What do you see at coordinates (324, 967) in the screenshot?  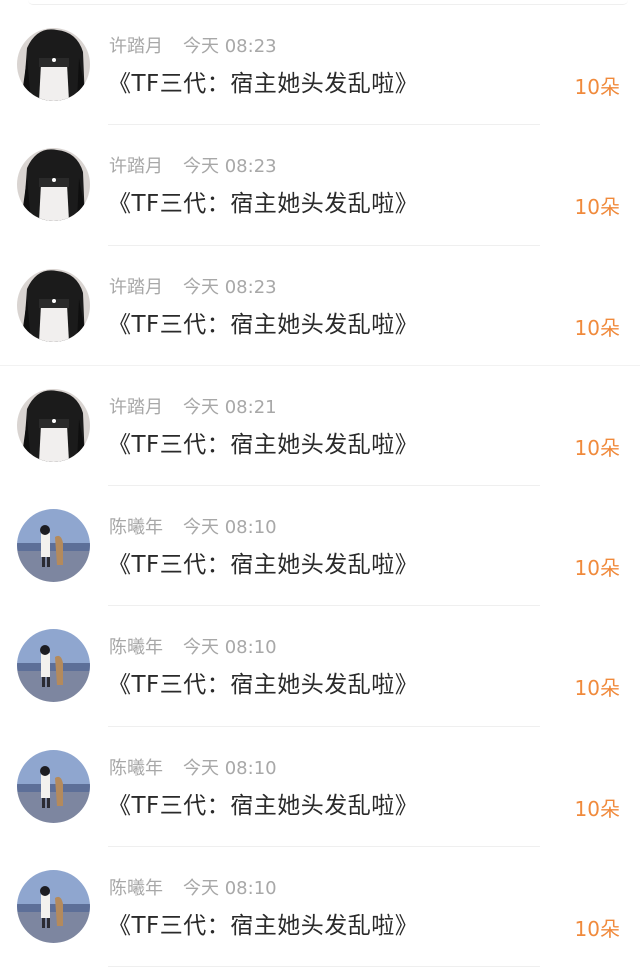 I see `divider` at bounding box center [324, 967].